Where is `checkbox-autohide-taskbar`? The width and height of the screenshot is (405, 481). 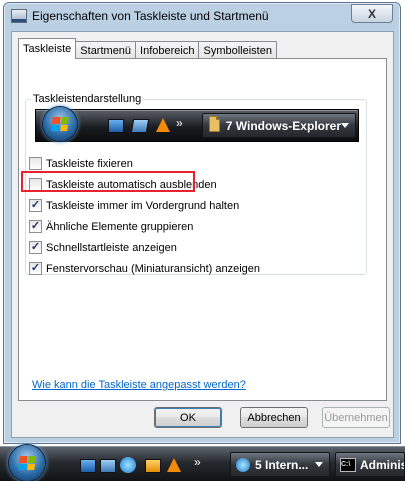
checkbox-autohide-taskbar is located at coordinates (35, 184).